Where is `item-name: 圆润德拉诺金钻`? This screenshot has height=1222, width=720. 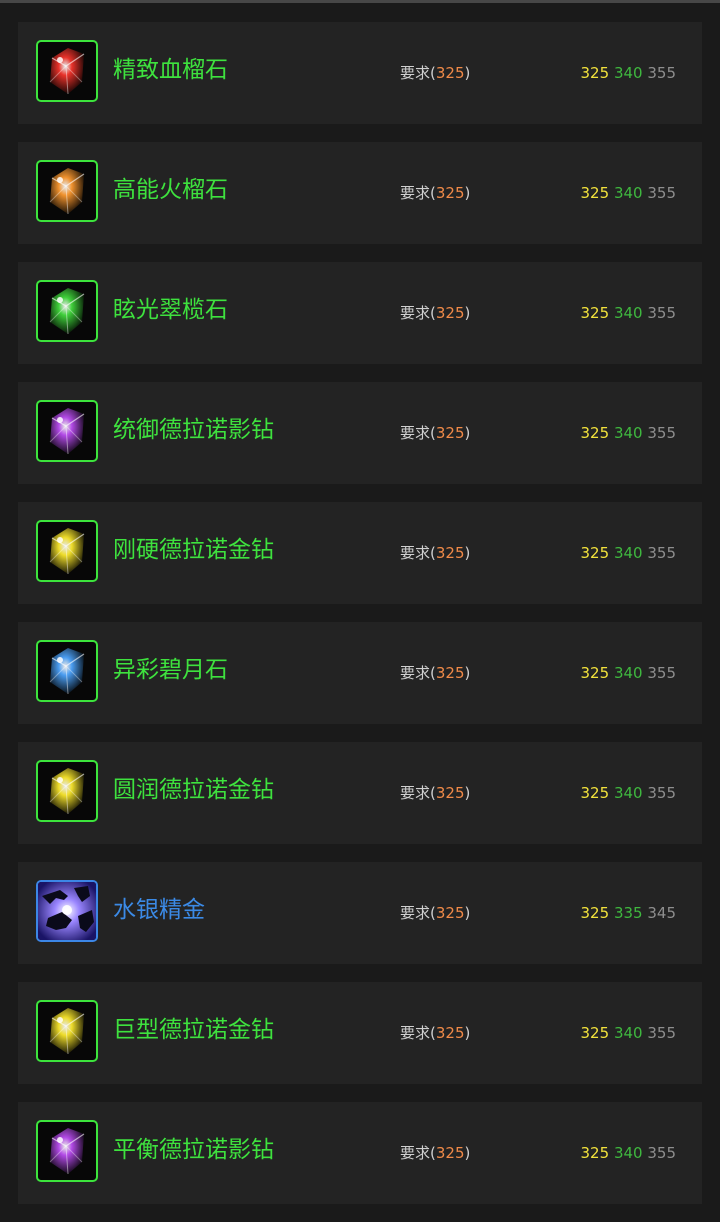 item-name: 圆润德拉诺金钻 is located at coordinates (193, 790).